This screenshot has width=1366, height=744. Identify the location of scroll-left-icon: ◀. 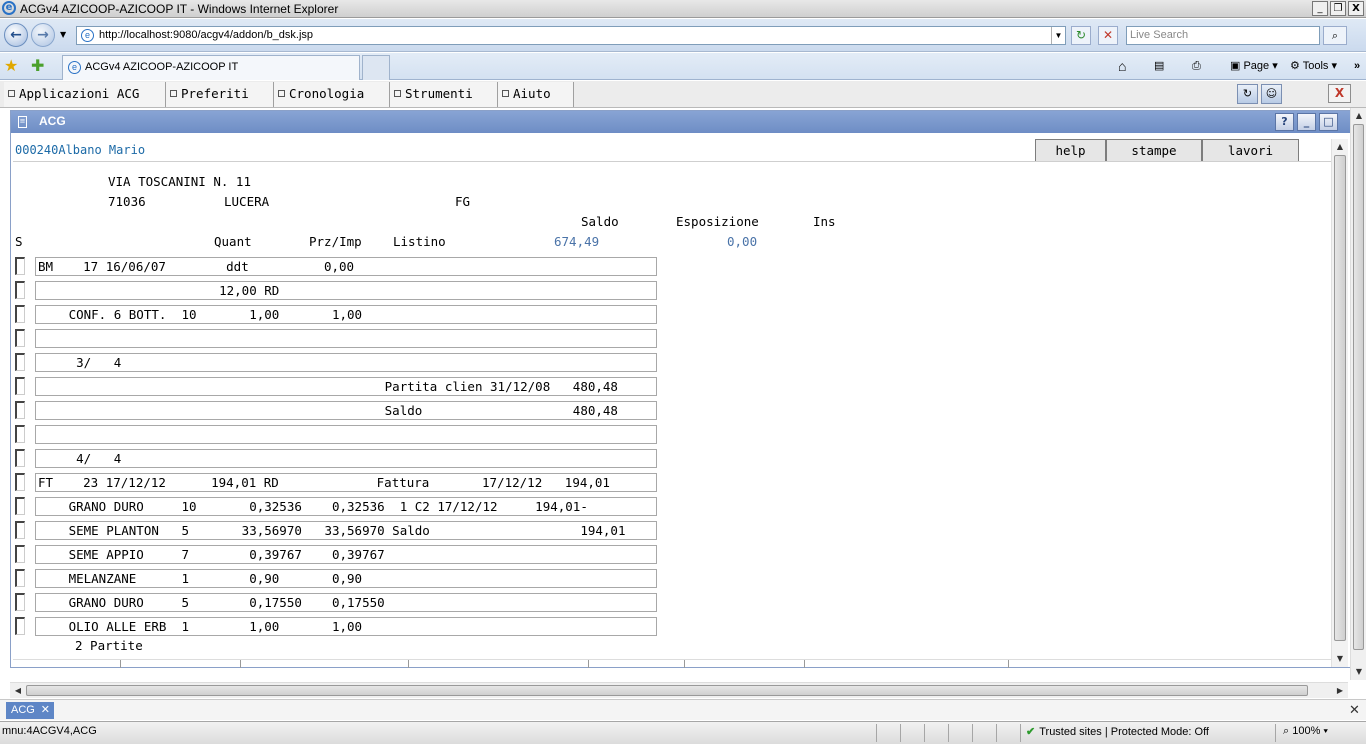
(18, 690).